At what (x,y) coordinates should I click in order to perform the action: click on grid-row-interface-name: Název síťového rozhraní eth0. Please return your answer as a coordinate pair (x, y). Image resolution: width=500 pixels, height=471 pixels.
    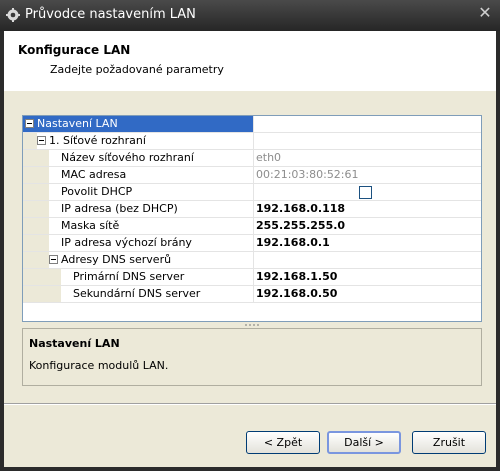
    Looking at the image, I should click on (252, 158).